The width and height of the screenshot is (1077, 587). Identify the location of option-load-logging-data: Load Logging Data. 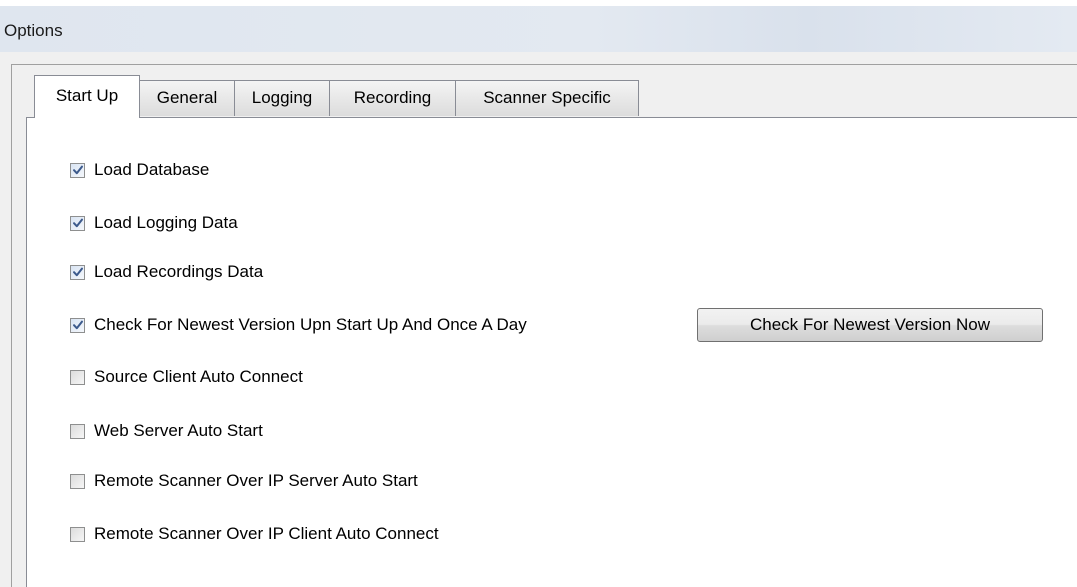
(154, 223).